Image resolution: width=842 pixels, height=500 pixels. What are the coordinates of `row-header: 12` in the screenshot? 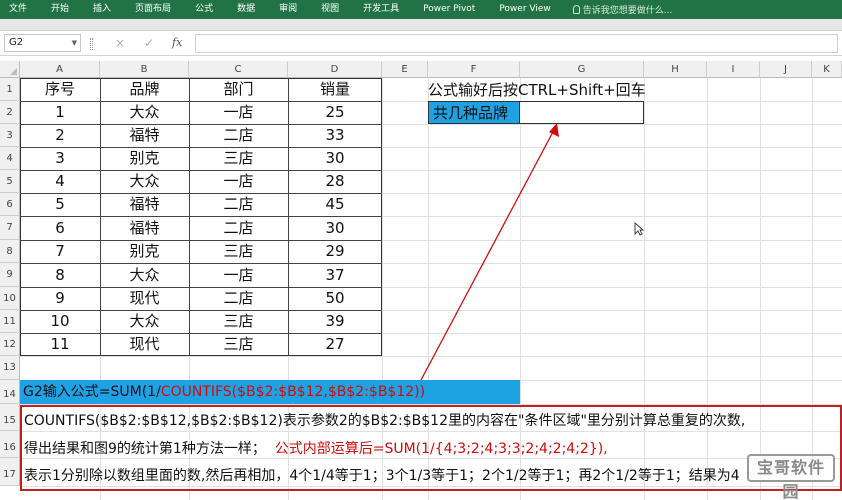 It's located at (10, 344).